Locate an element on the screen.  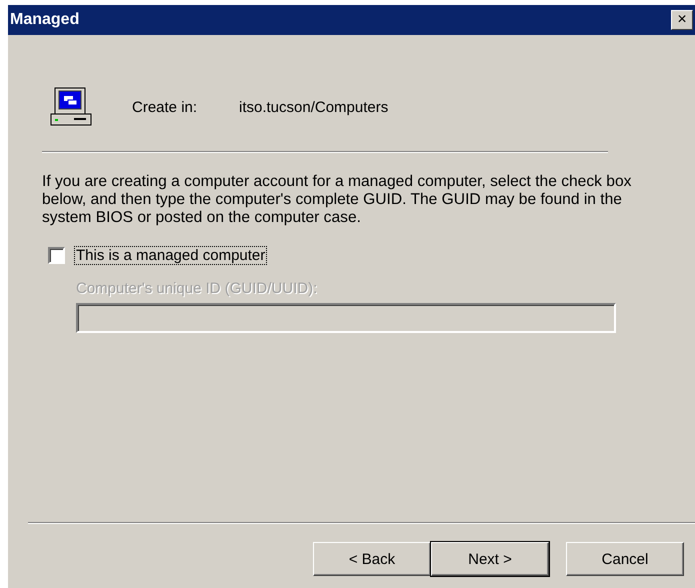
description-text: If you are creating a computer account for a managed computer, select the check box below, and then type the computer's complete GUID. The GUID may be found in the system BIOS or posted on the computer case. is located at coordinates (337, 200).